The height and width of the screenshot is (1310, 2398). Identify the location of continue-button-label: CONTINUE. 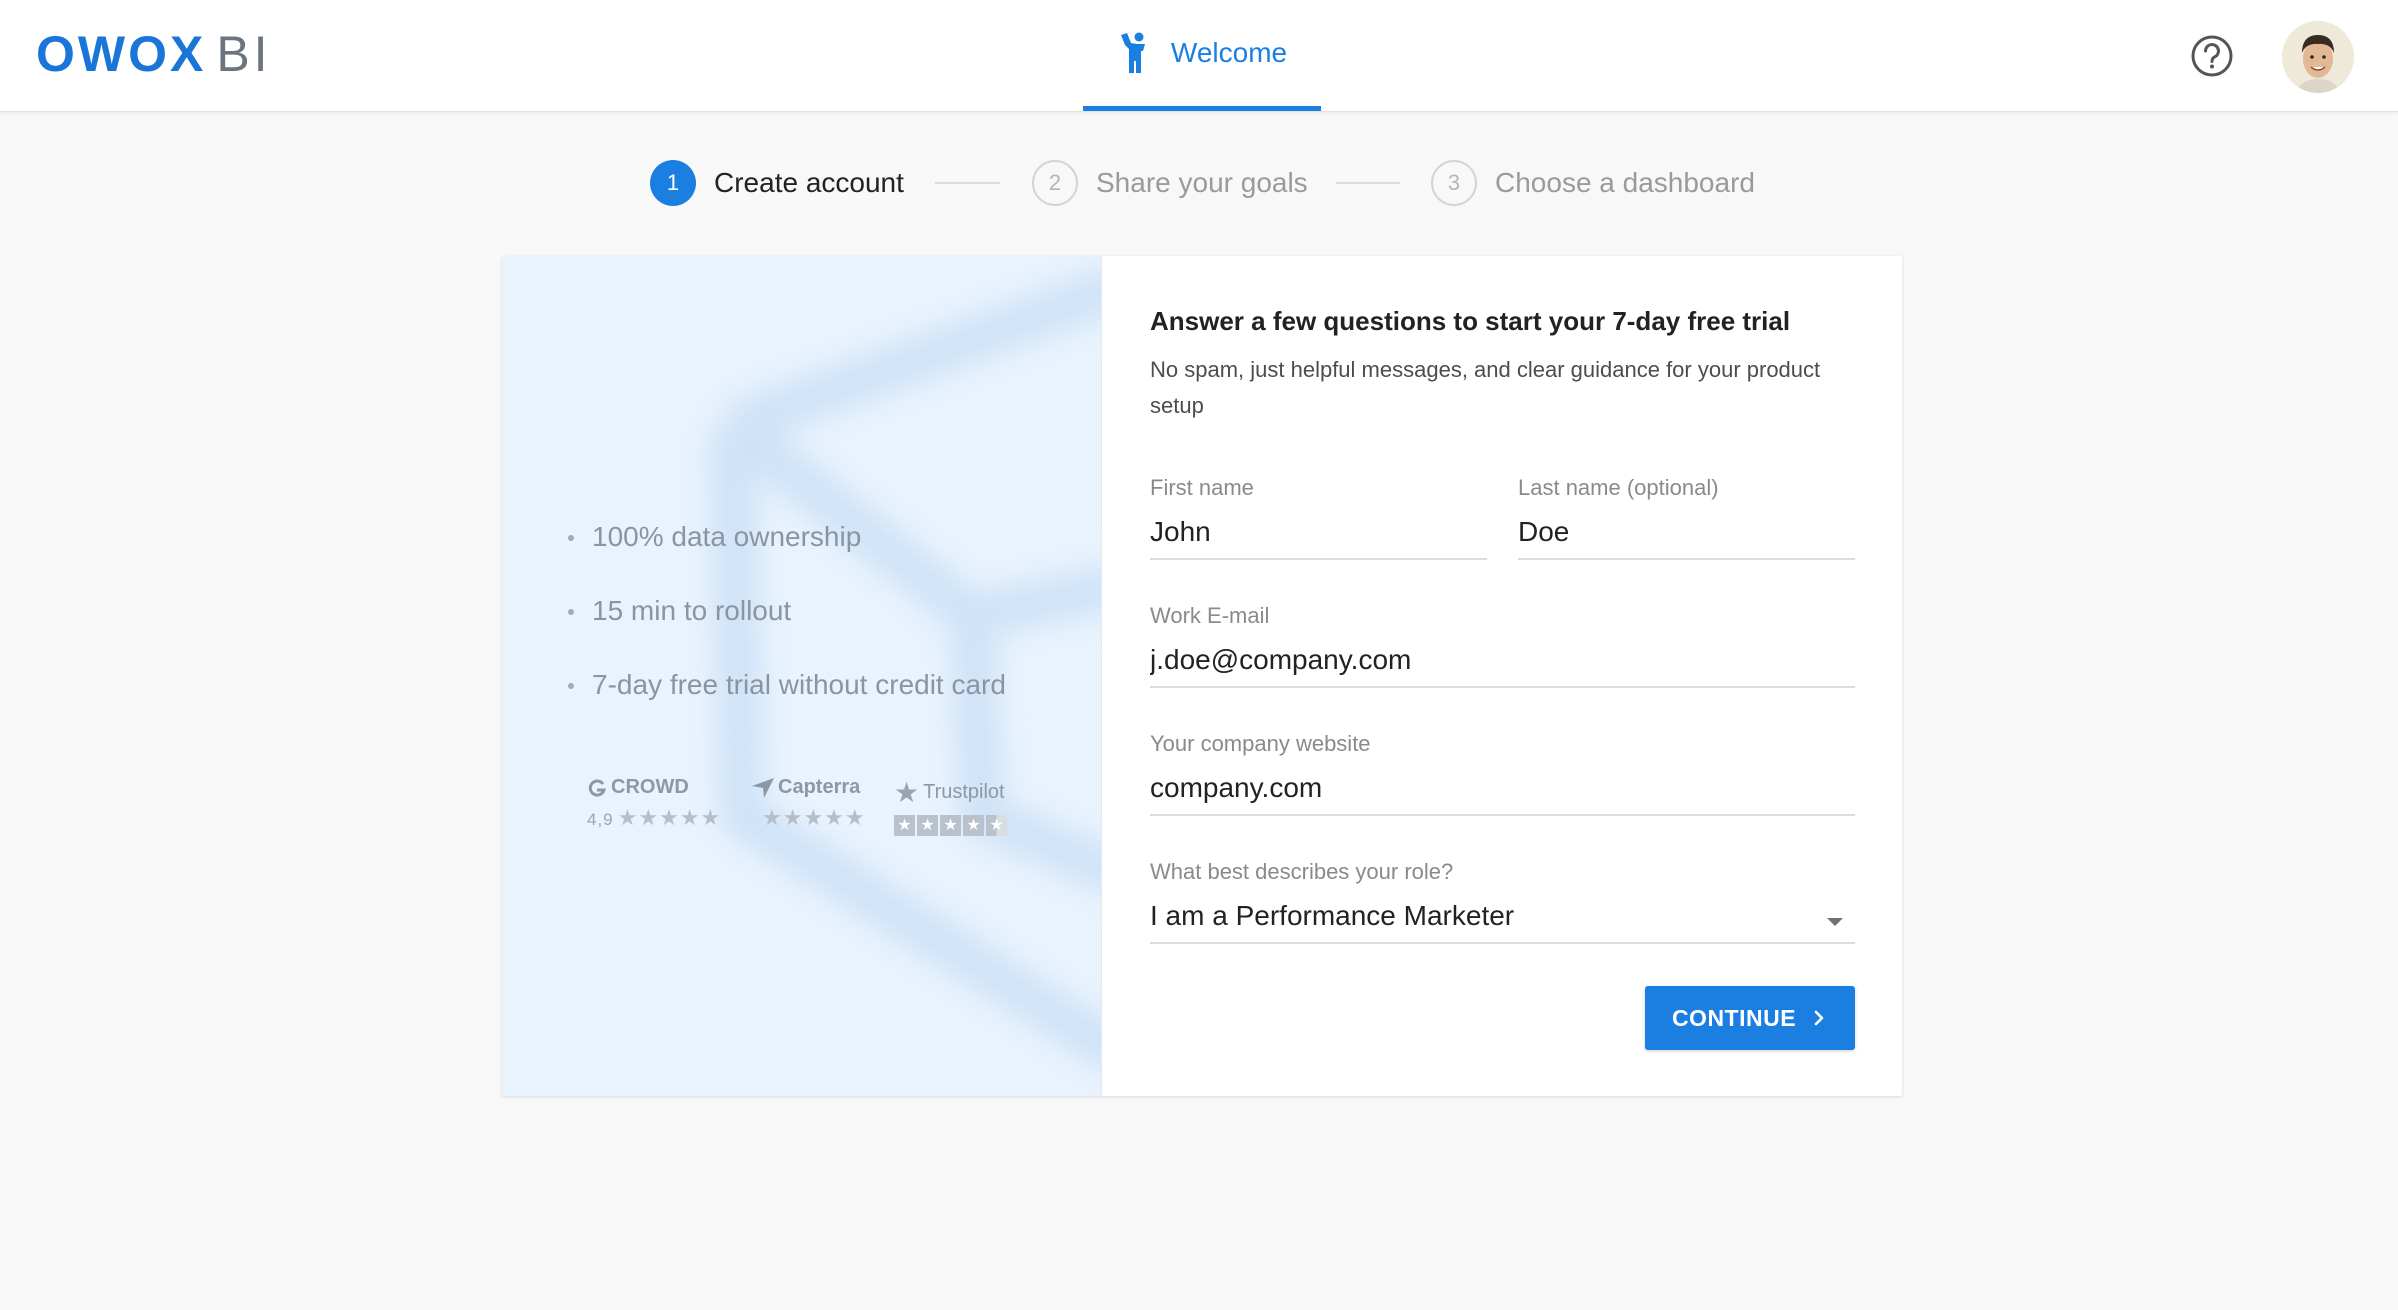
(1734, 1017).